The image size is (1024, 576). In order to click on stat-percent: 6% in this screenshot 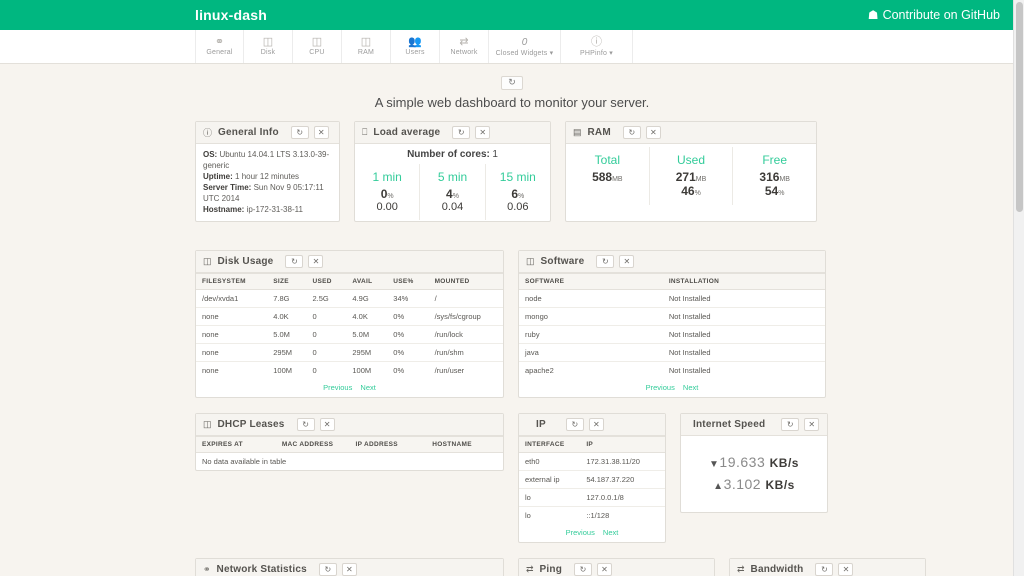, I will do `click(518, 194)`.